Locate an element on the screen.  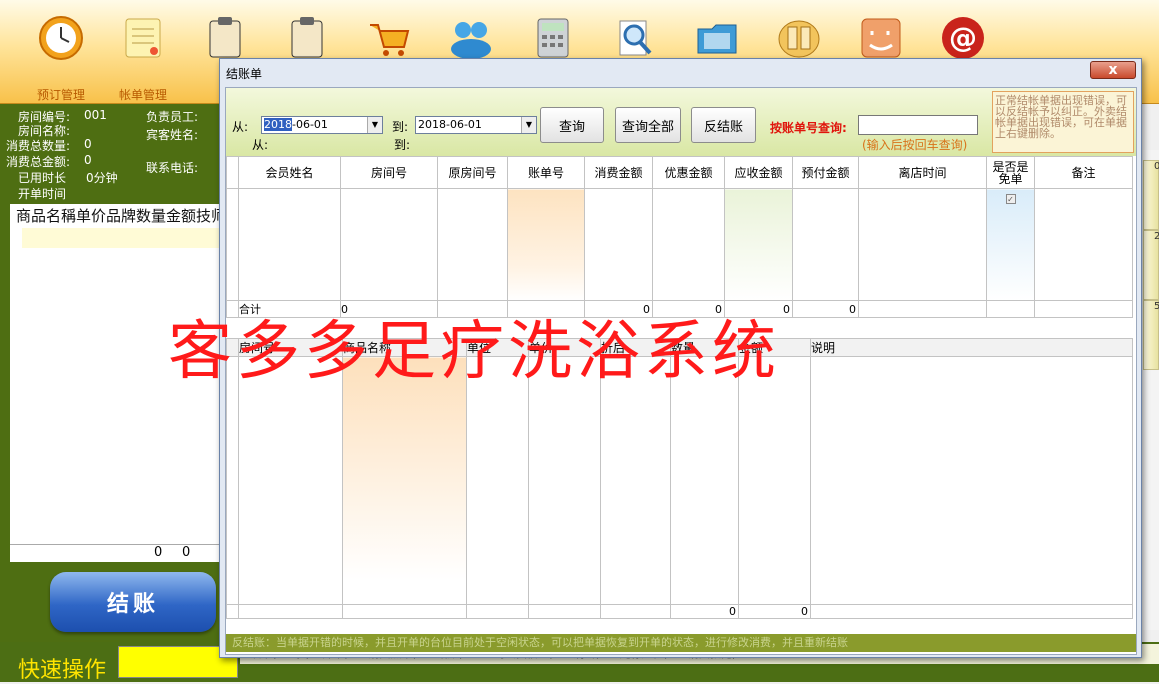
column-header: 应收金额 is located at coordinates (758, 172).